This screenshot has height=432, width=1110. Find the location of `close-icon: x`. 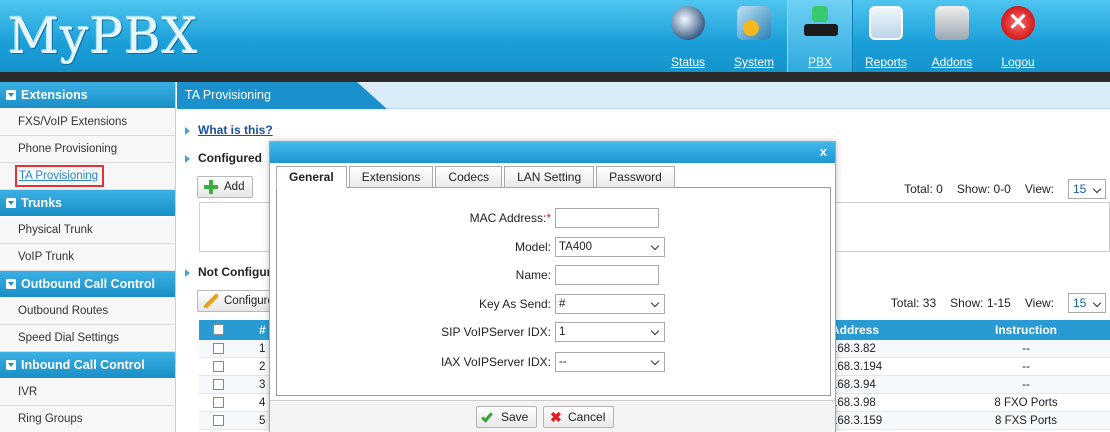

close-icon: x is located at coordinates (823, 151).